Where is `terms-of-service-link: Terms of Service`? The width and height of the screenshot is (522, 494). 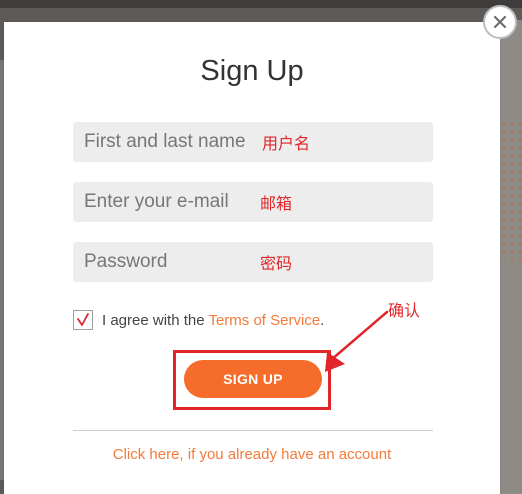 terms-of-service-link: Terms of Service is located at coordinates (264, 320).